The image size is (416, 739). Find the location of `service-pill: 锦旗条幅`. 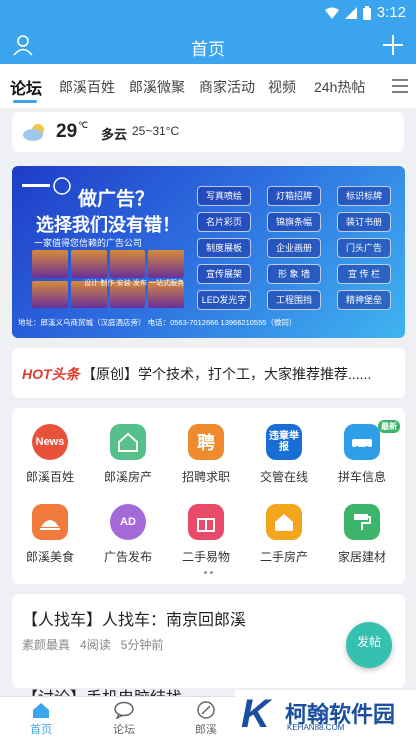

service-pill: 锦旗条幅 is located at coordinates (294, 222).